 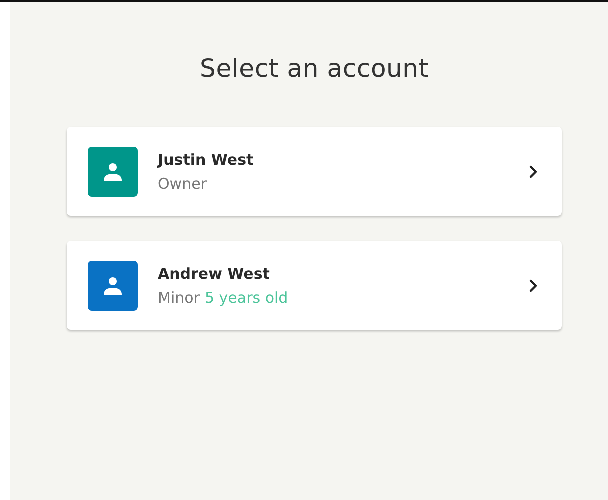 What do you see at coordinates (179, 297) in the screenshot?
I see `account-role: Minor` at bounding box center [179, 297].